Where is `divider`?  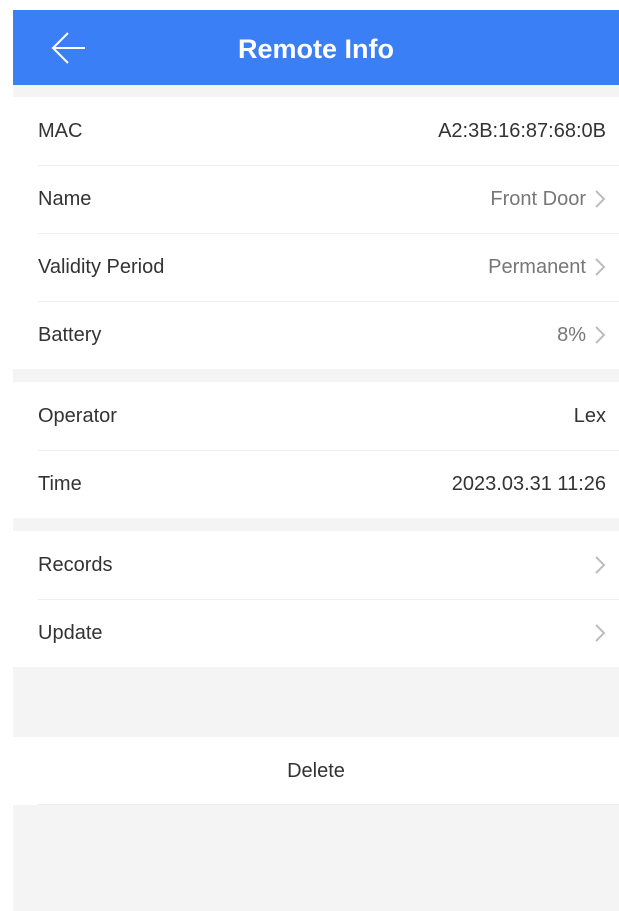
divider is located at coordinates (328, 804).